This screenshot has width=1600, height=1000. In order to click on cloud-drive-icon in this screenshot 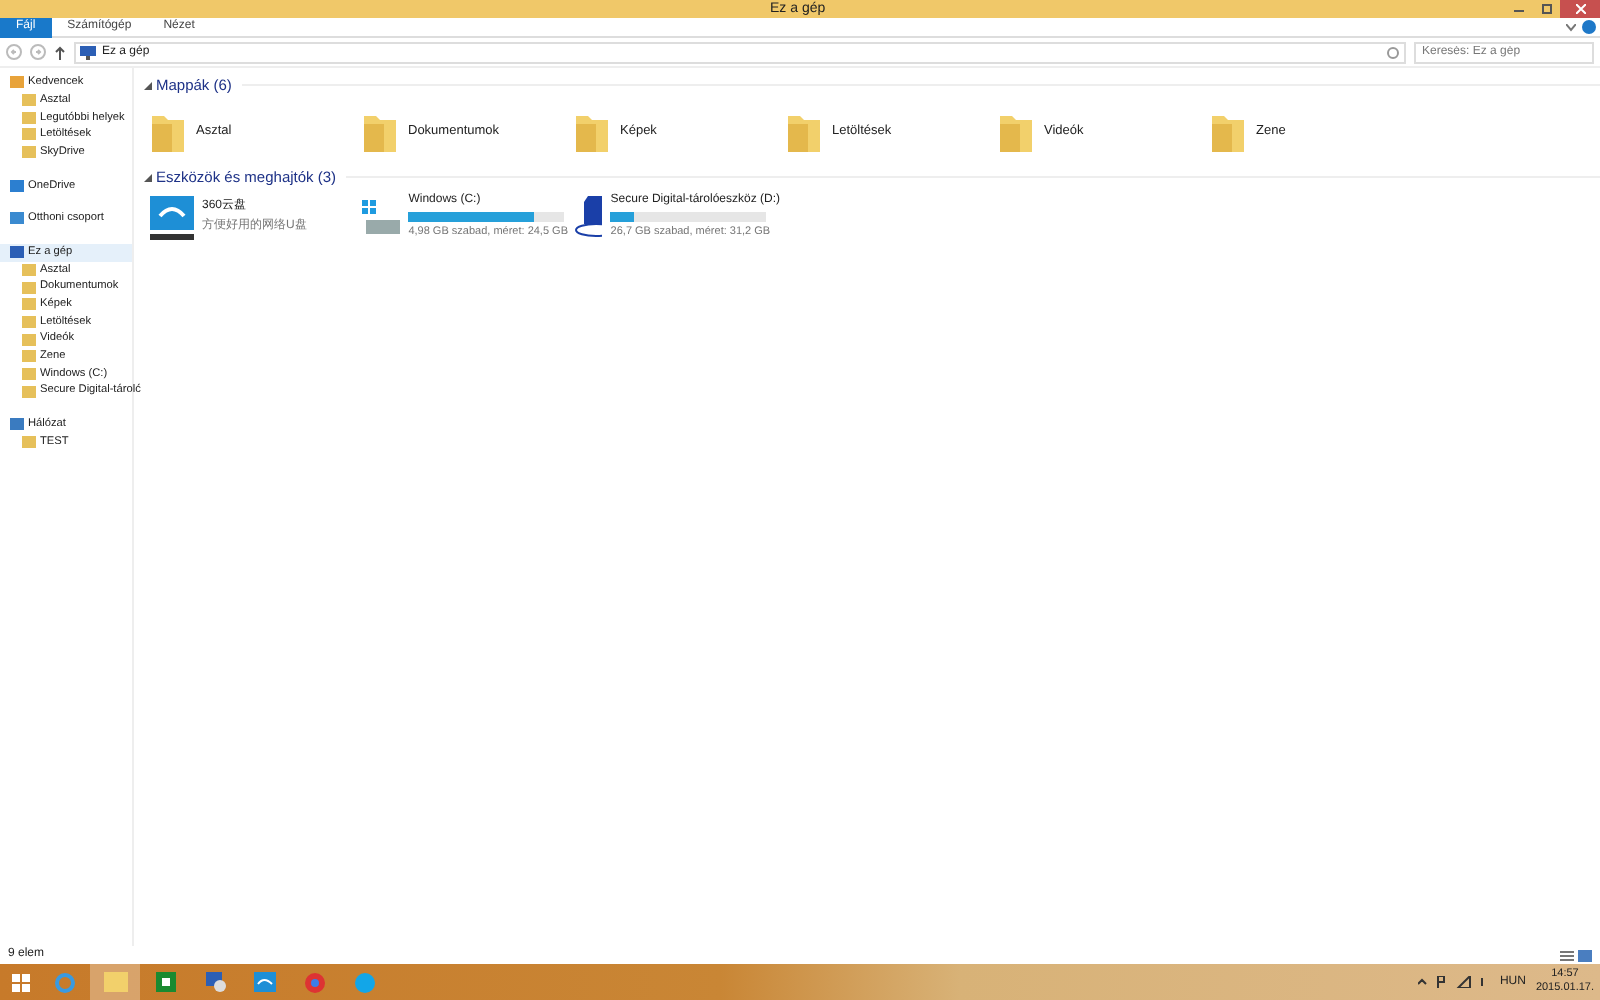, I will do `click(172, 217)`.